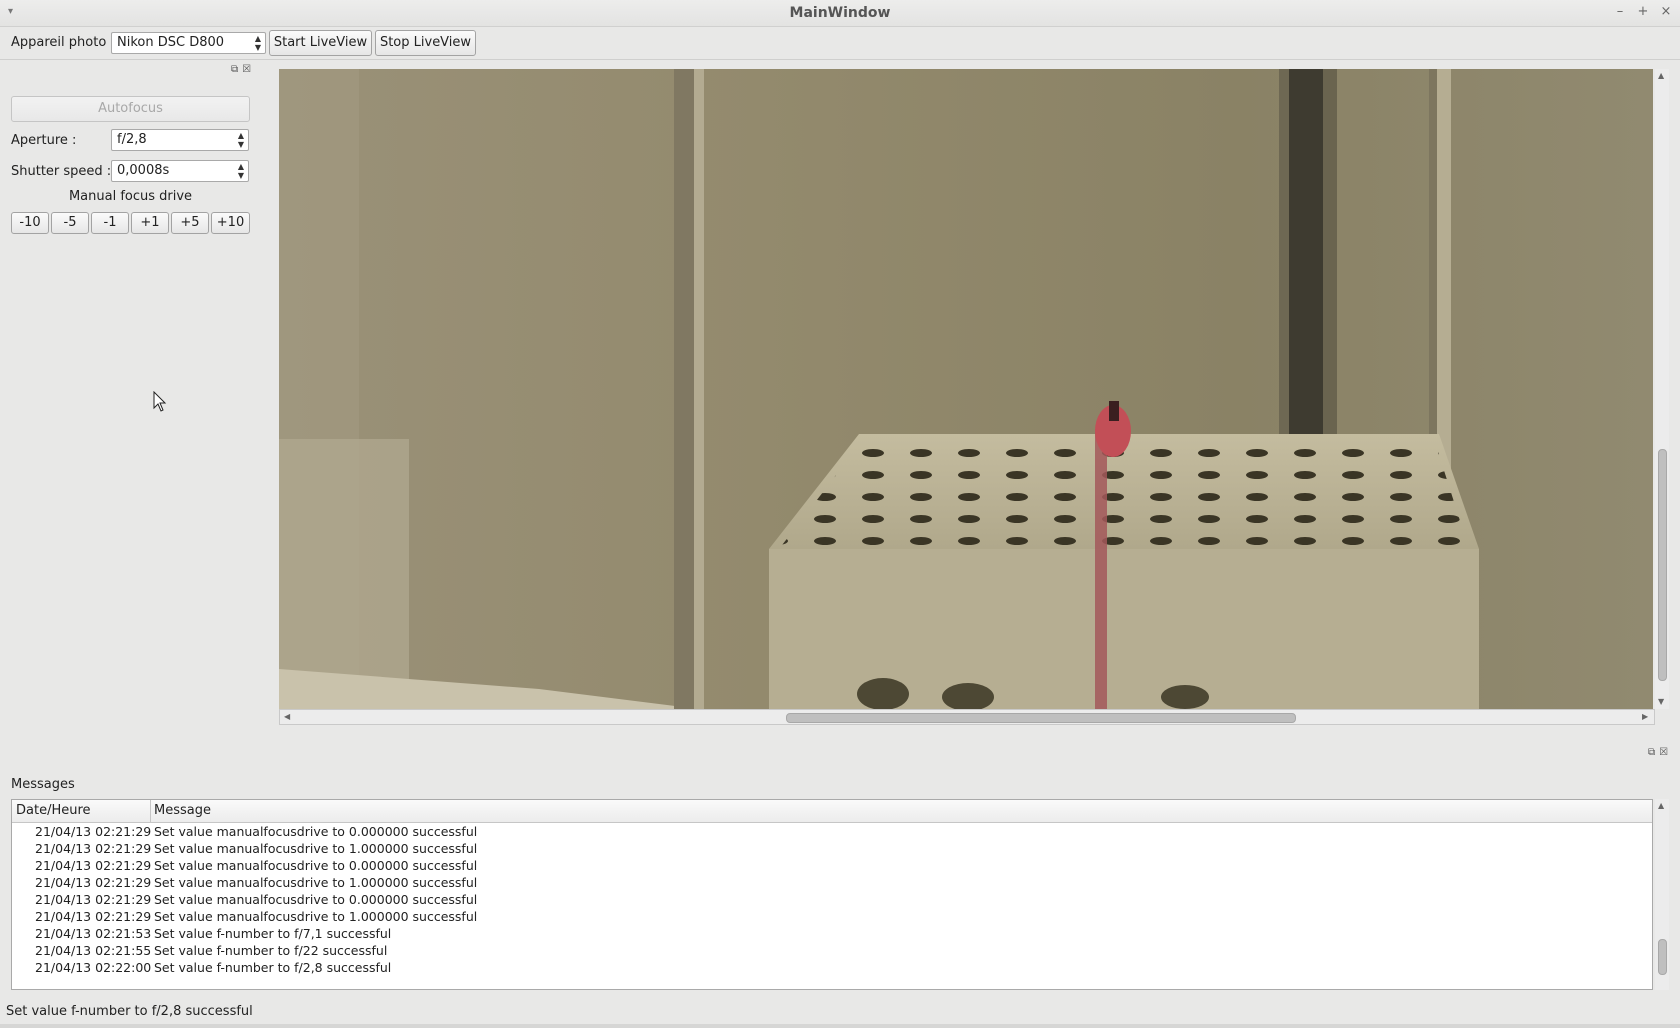  What do you see at coordinates (840, 1026) in the screenshot?
I see `window-bottom-edge` at bounding box center [840, 1026].